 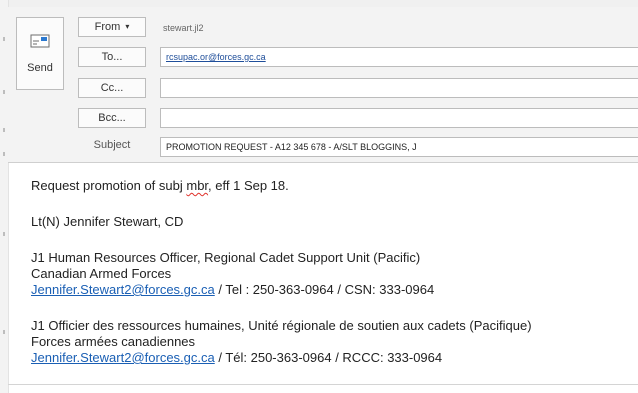 I want to click on send-label: Send, so click(x=40, y=68).